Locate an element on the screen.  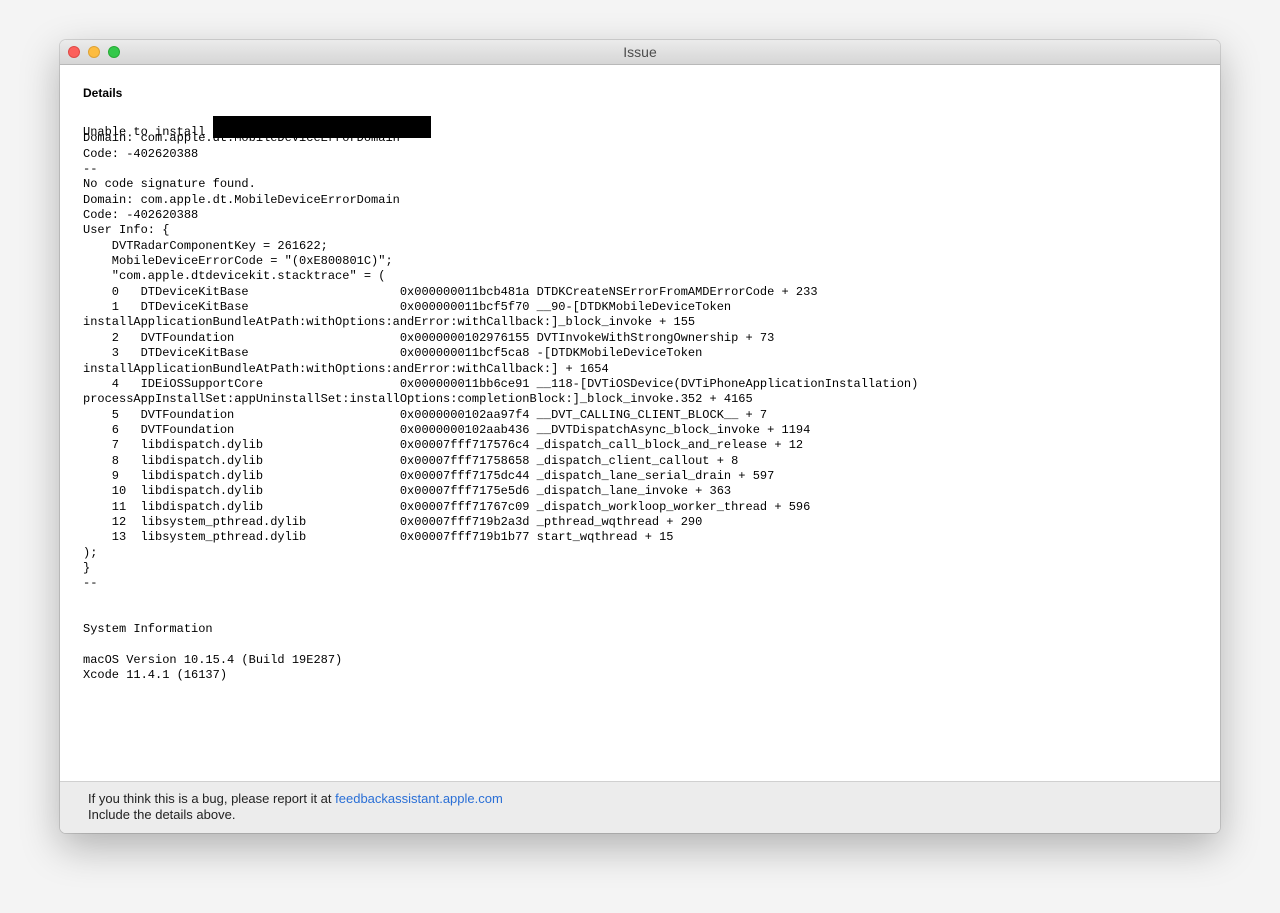
window-title: Issue is located at coordinates (640, 52).